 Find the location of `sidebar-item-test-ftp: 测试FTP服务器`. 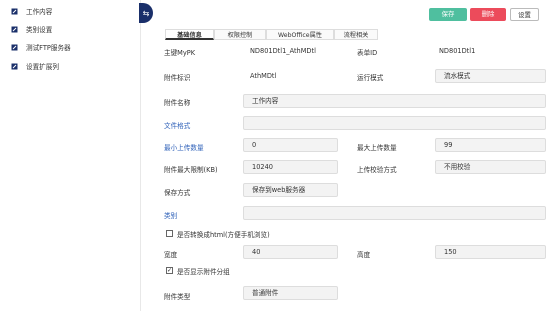

sidebar-item-test-ftp: 测试FTP服务器 is located at coordinates (41, 47).